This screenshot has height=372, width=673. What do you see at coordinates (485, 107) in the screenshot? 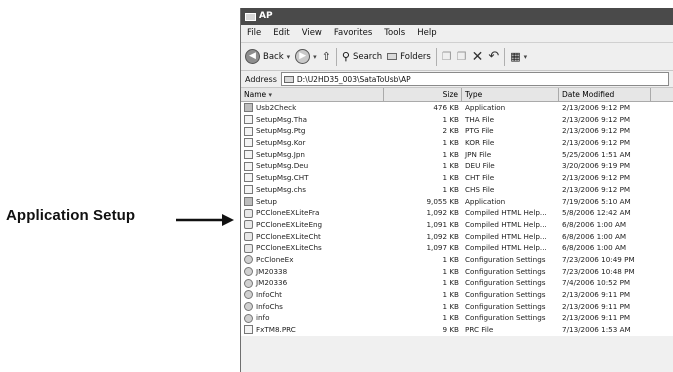
I see `file-type: Application` at bounding box center [485, 107].